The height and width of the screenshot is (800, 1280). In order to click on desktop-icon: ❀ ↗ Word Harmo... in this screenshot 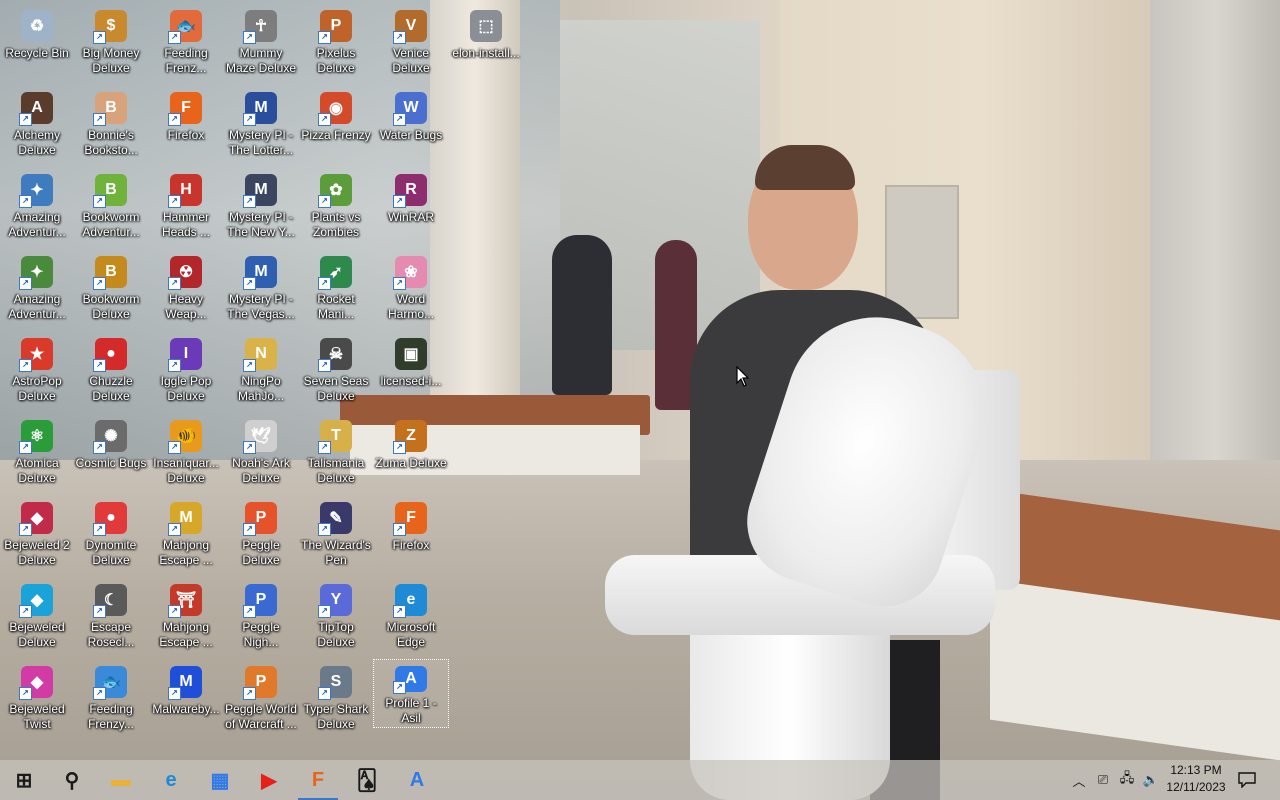, I will do `click(411, 290)`.